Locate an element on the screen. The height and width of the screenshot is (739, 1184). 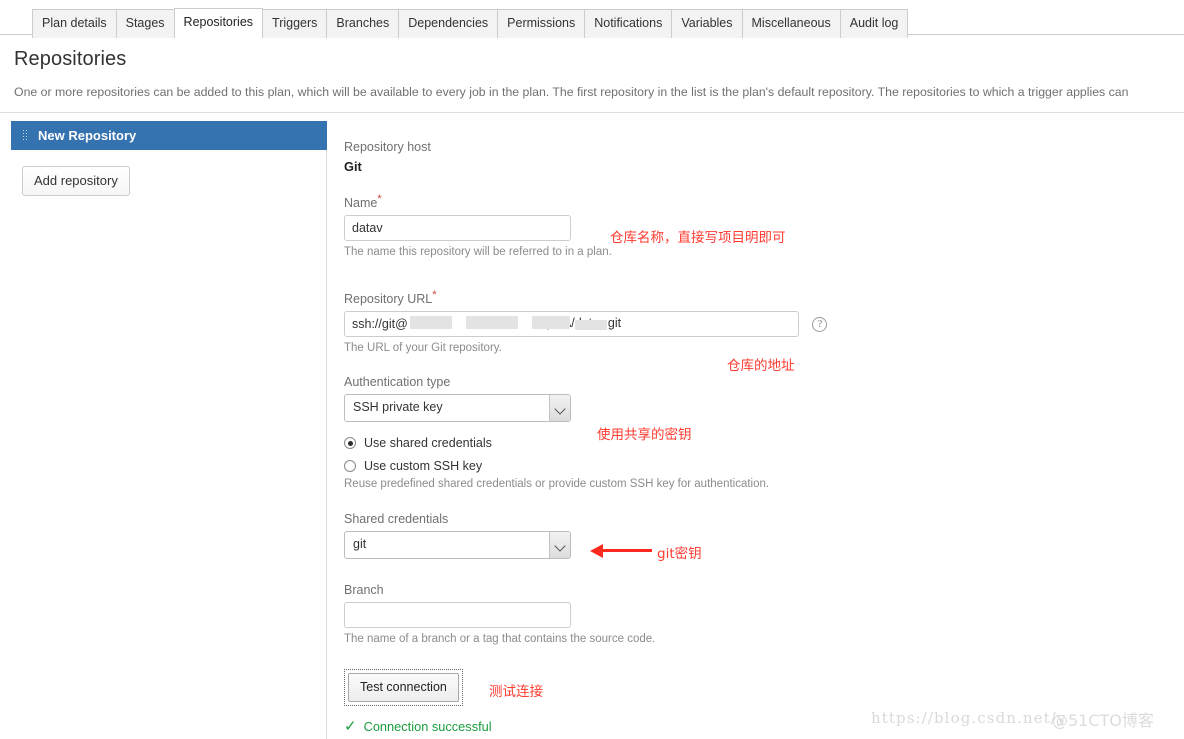
repository-host-label: Repository host is located at coordinates (387, 147).